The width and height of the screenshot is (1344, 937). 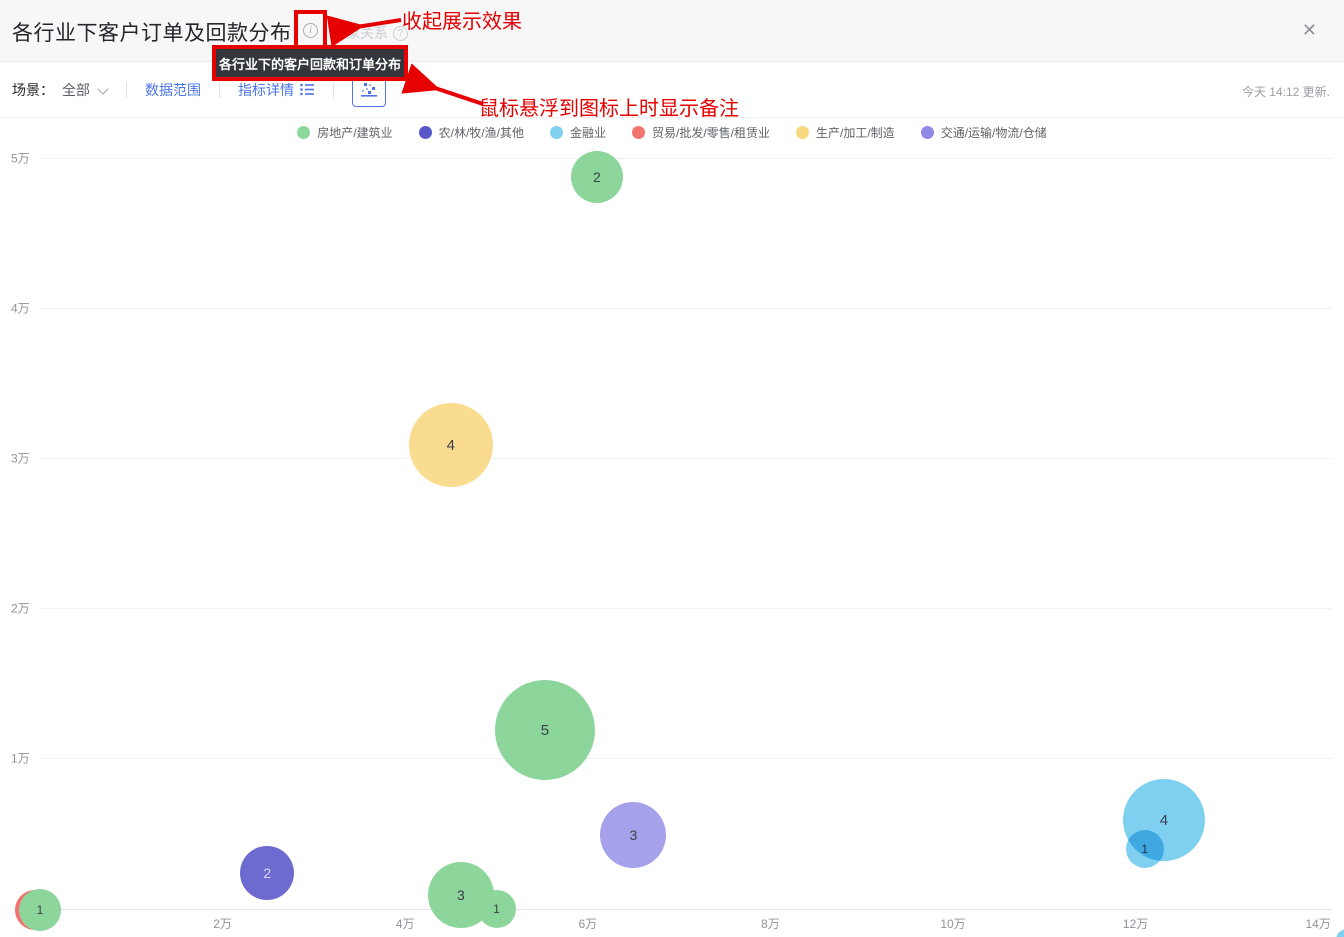 I want to click on updated-timestamp: 今天 14:12 更新., so click(x=1285, y=92).